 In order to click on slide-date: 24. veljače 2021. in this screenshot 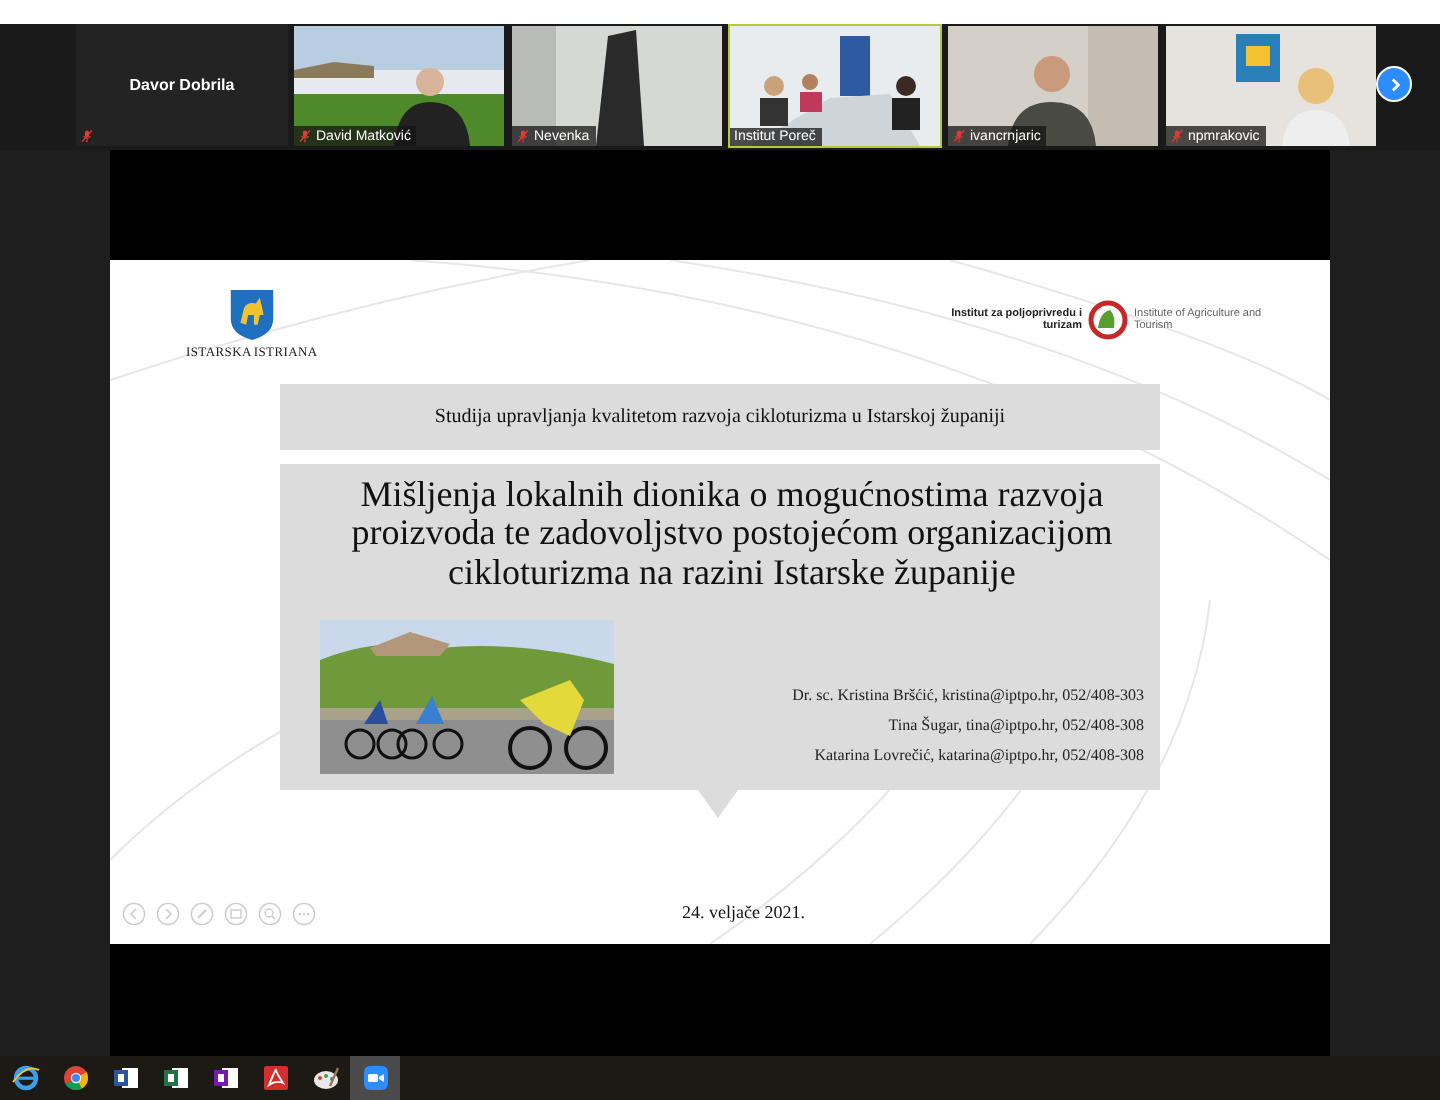, I will do `click(743, 912)`.